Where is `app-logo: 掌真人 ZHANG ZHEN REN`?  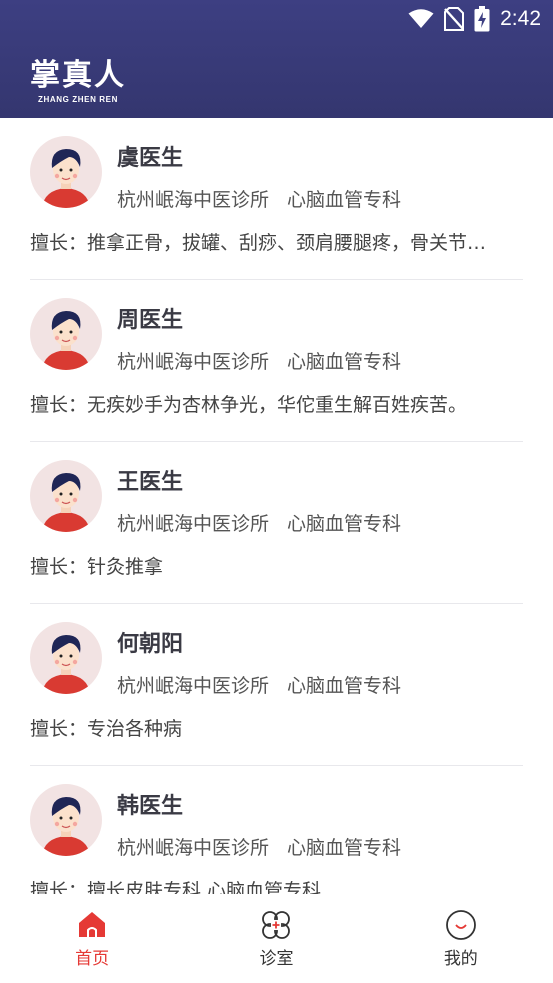 app-logo: 掌真人 ZHANG ZHEN REN is located at coordinates (85, 83).